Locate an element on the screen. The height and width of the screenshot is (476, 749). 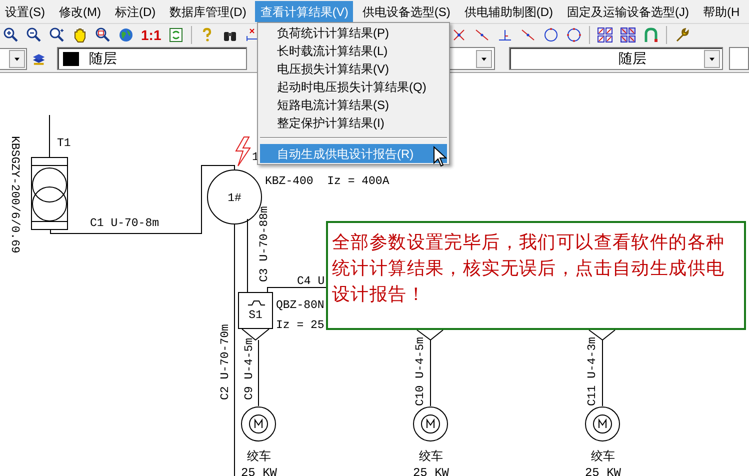
refresh-icon is located at coordinates (176, 34).